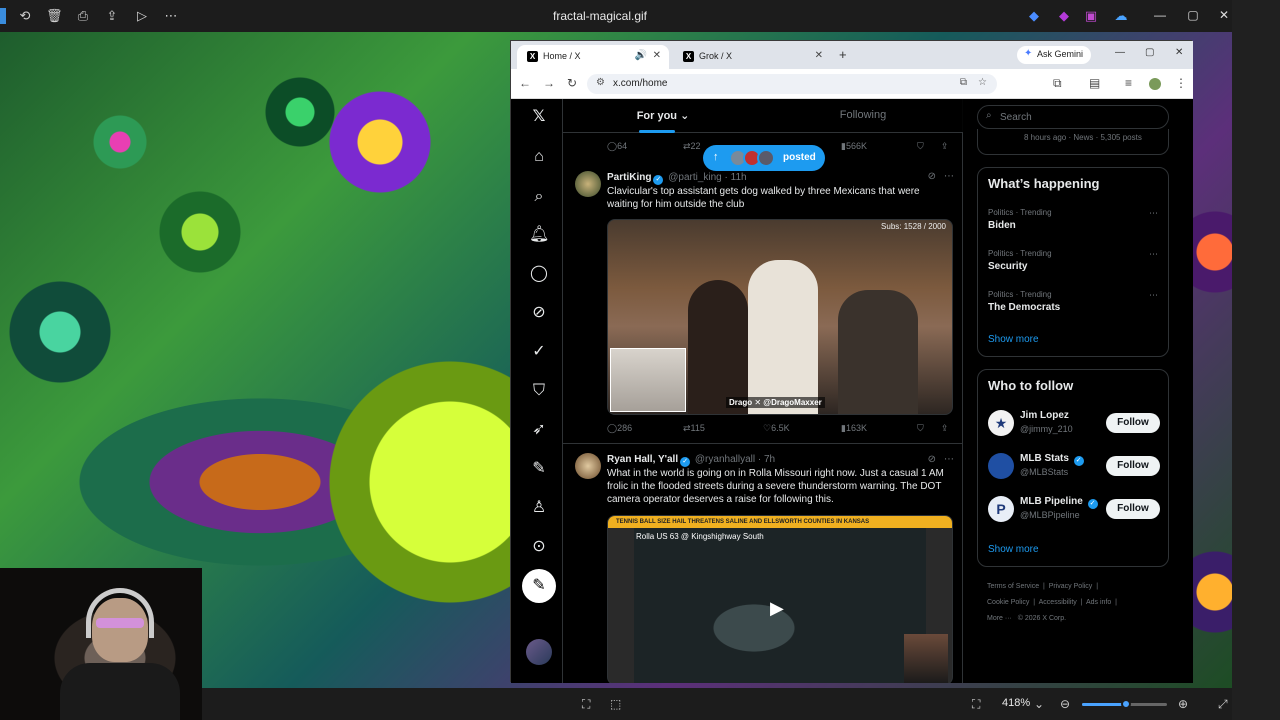  Describe the element at coordinates (539, 157) in the screenshot. I see `home-icon: ⌂` at that location.